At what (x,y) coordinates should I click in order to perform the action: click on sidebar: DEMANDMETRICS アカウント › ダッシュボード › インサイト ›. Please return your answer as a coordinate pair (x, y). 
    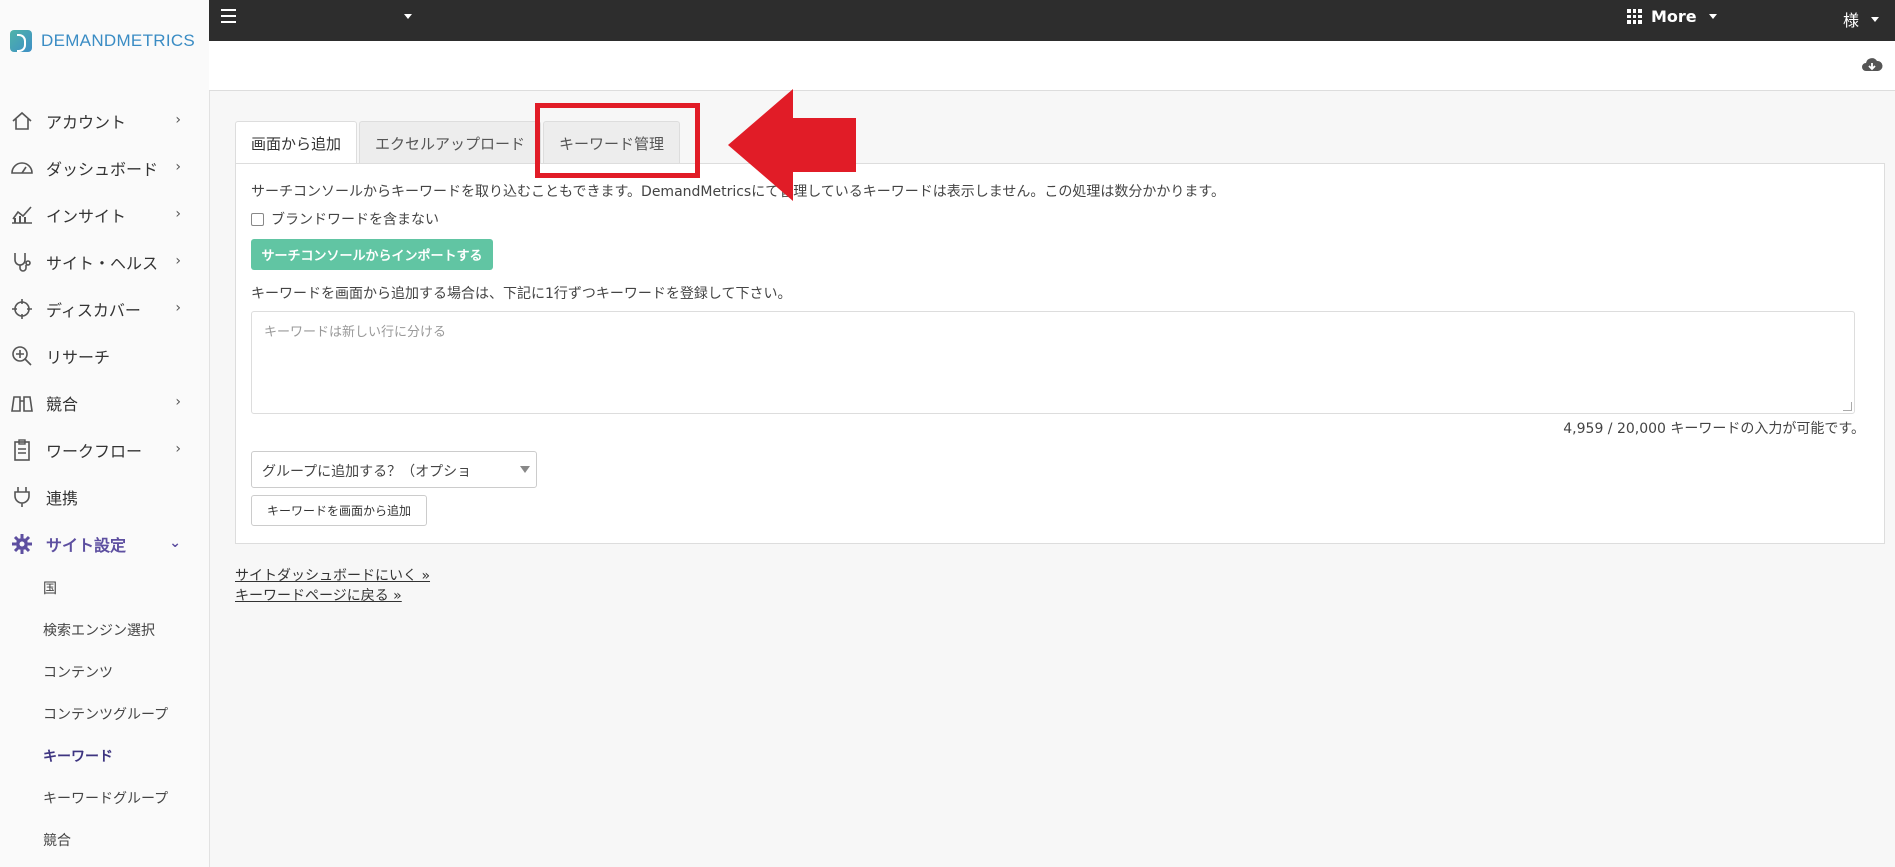
    Looking at the image, I should click on (105, 433).